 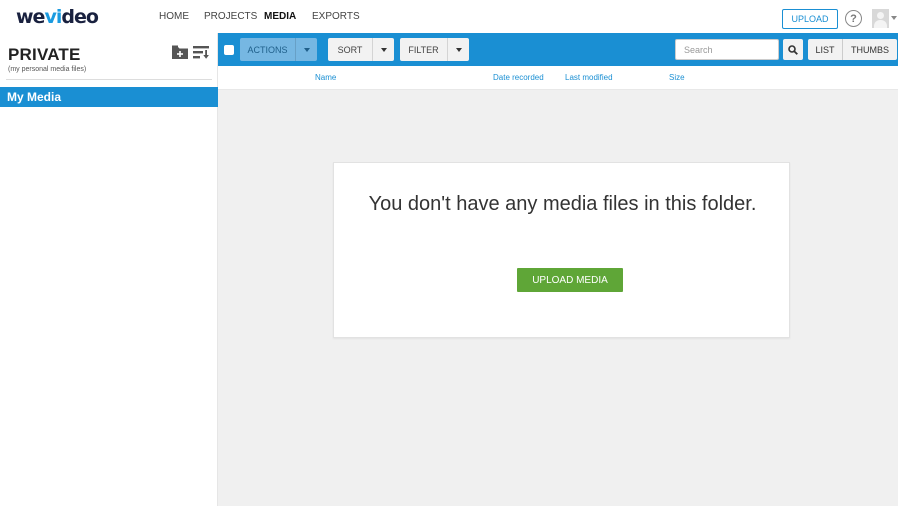 I want to click on sort-dropdown: SORT, so click(x=361, y=49).